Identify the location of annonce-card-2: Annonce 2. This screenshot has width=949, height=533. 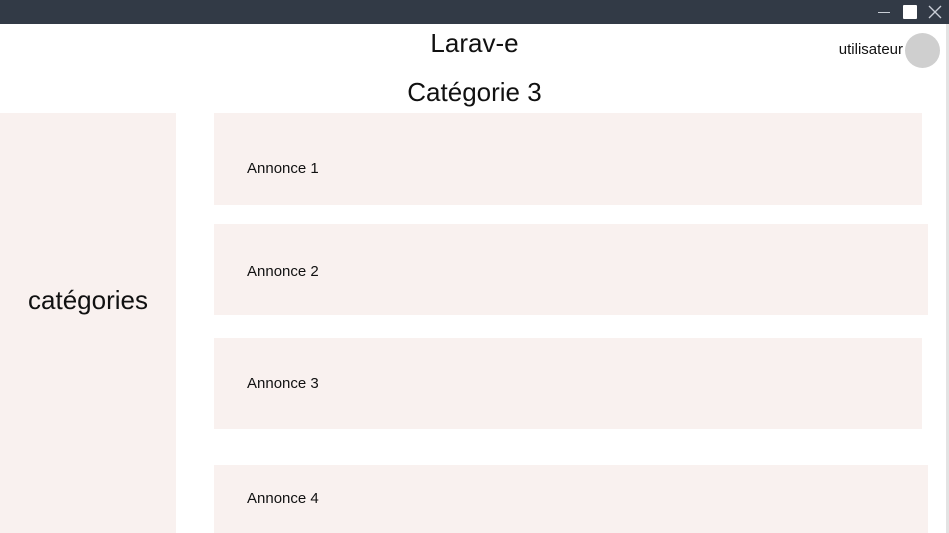
(571, 269).